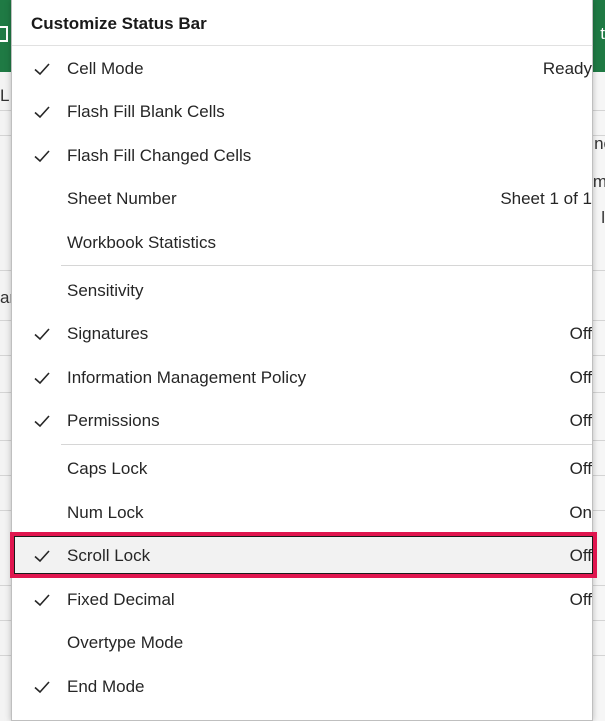 The image size is (605, 721). I want to click on menu-item-label: Workbook Statistics, so click(141, 242).